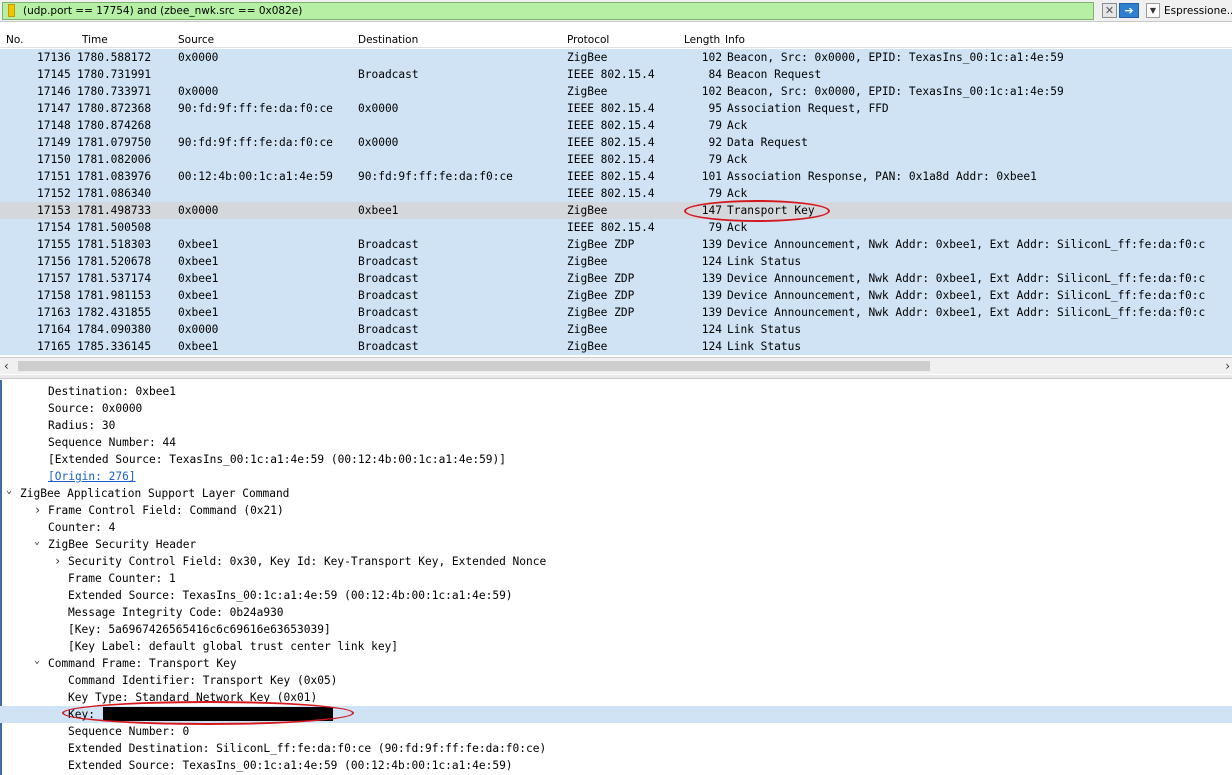 The width and height of the screenshot is (1232, 775). What do you see at coordinates (616, 391) in the screenshot?
I see `detail-tree-item: Destination: 0xbee1` at bounding box center [616, 391].